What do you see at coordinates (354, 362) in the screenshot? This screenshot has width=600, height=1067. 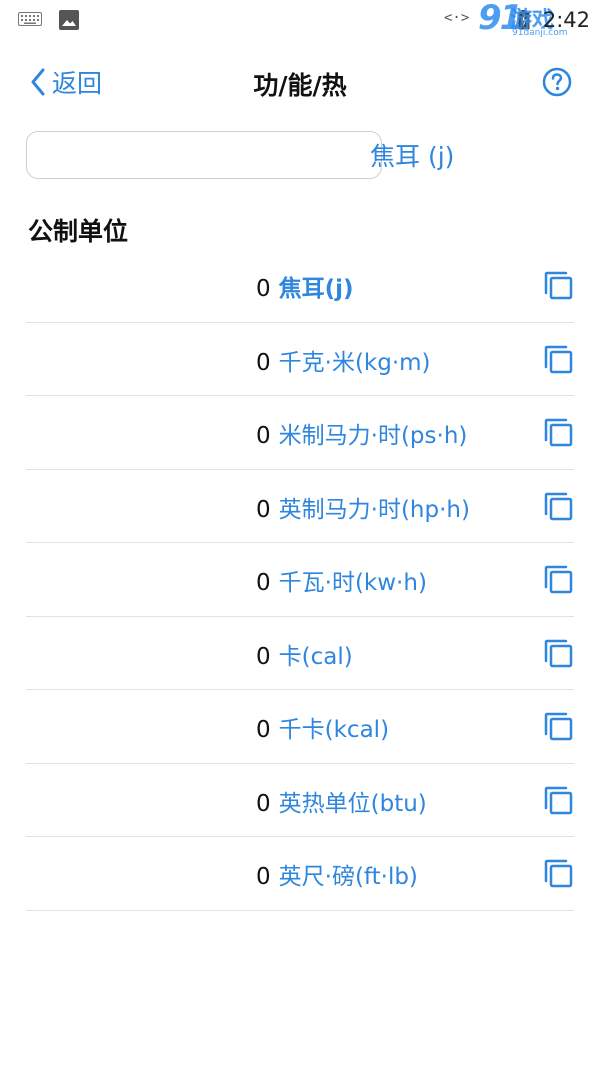 I see `unit-label: 千克·米(kg·m)` at bounding box center [354, 362].